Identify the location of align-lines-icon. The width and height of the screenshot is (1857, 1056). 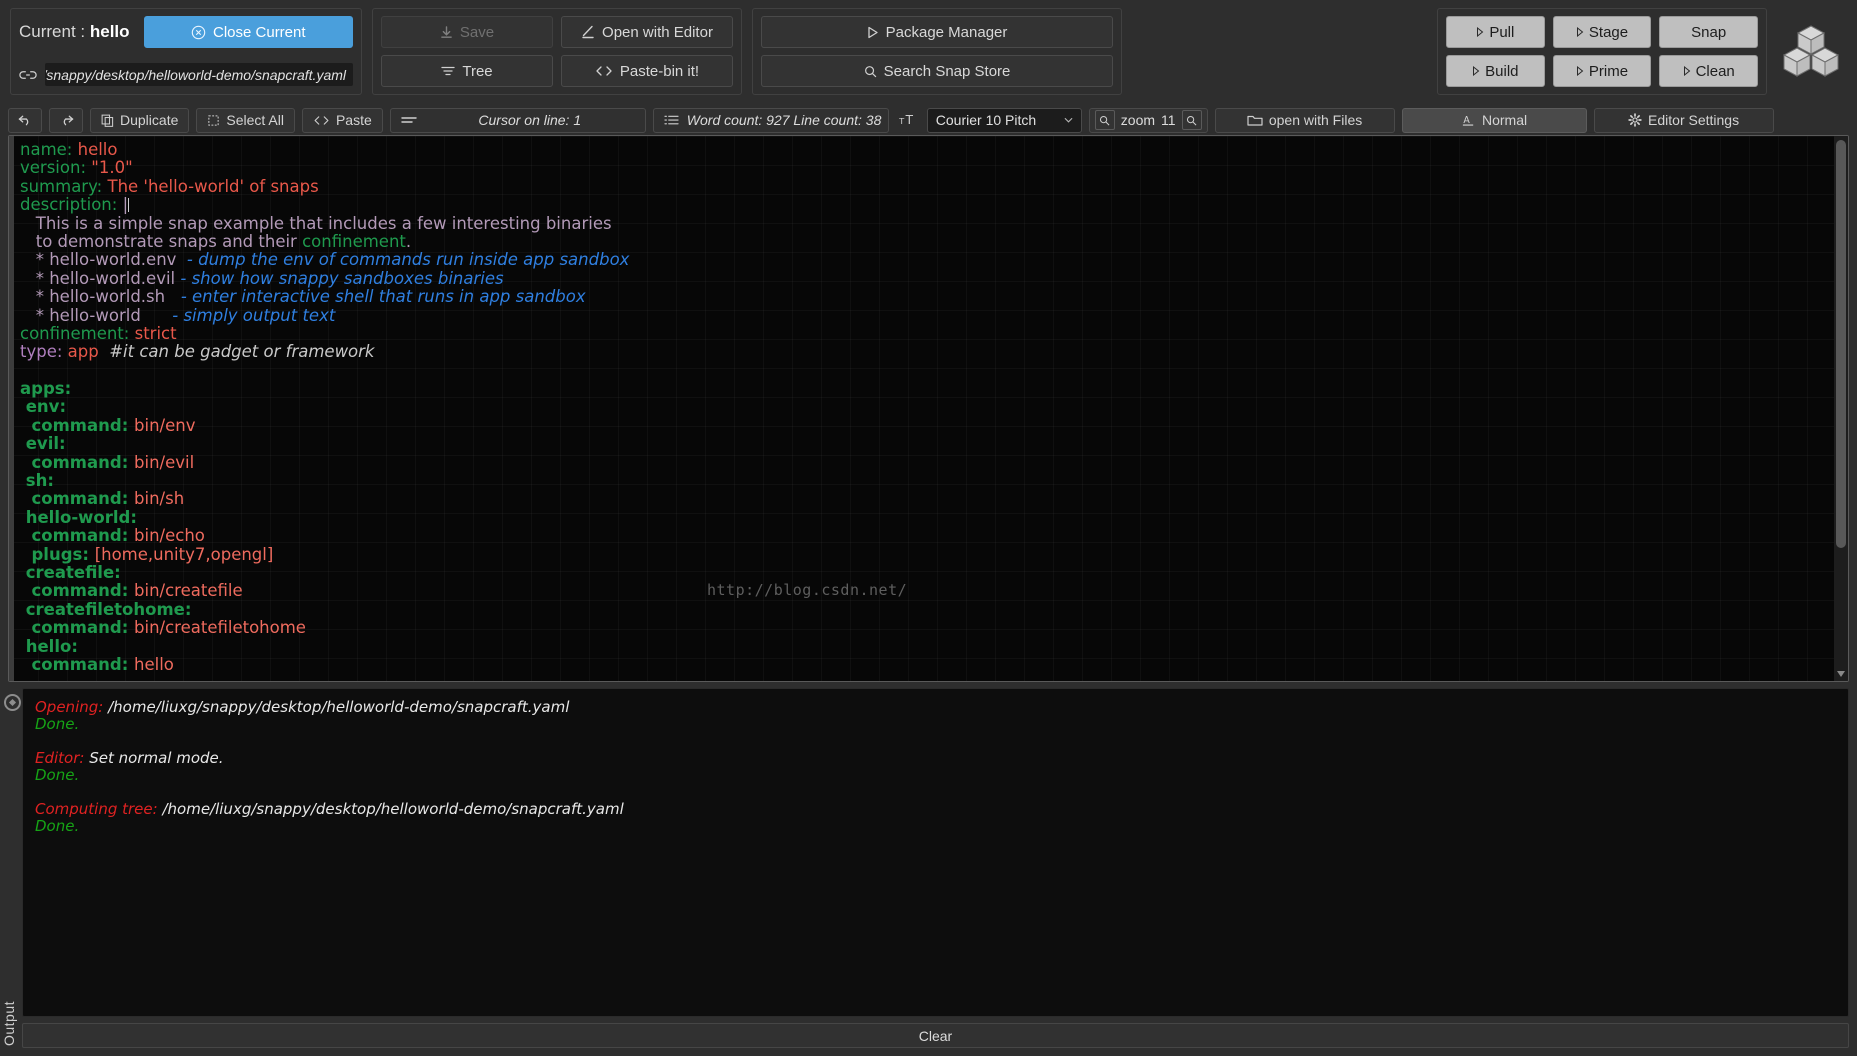
(409, 120).